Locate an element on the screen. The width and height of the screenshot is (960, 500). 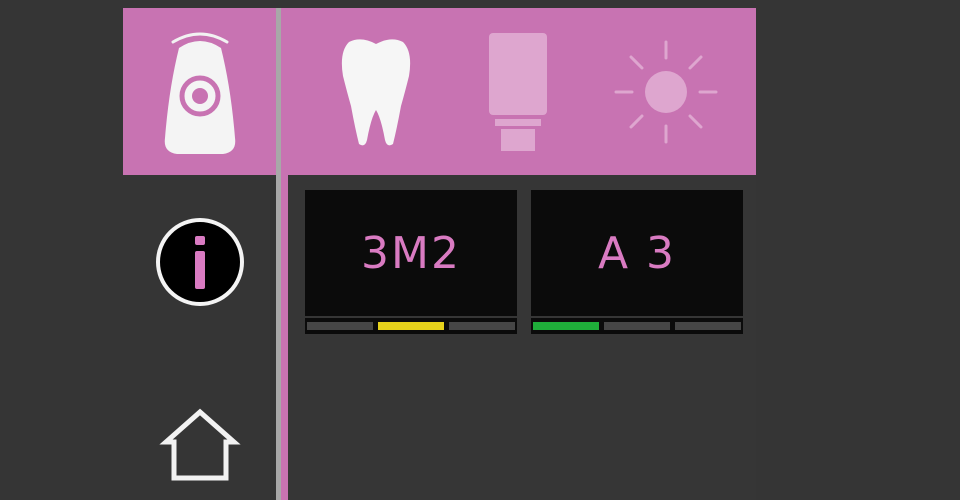
shade-label: 3M2 is located at coordinates (411, 253).